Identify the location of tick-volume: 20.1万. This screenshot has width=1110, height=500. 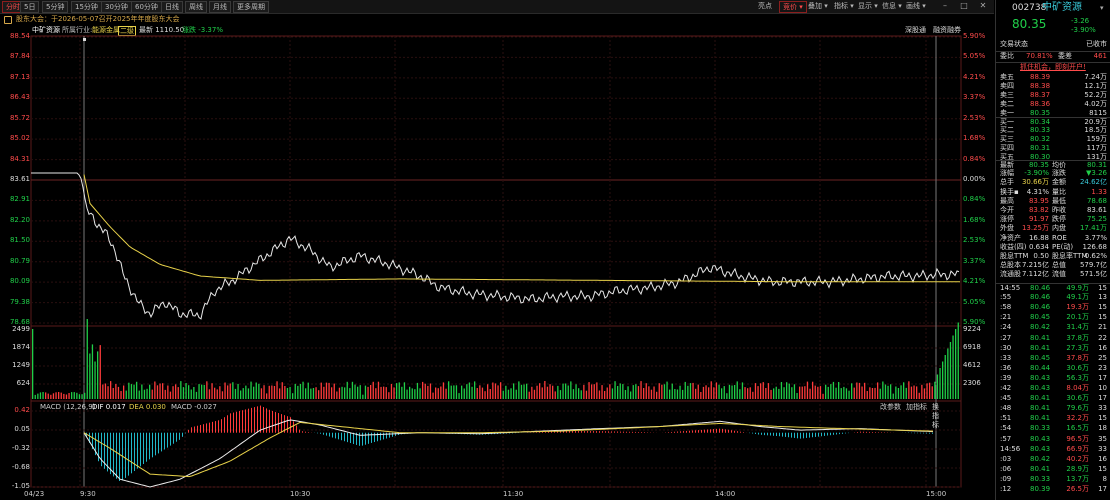
(1077, 317).